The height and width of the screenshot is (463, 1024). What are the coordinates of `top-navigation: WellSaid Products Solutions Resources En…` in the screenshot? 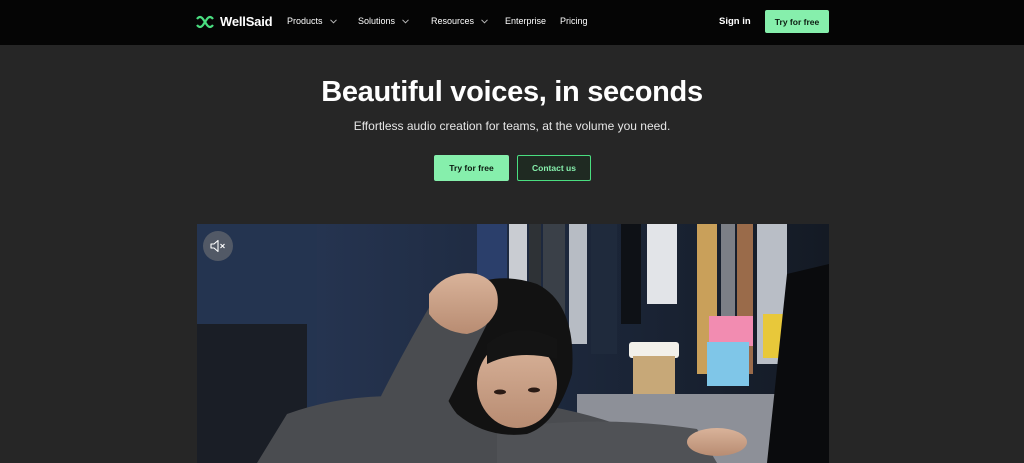 It's located at (512, 22).